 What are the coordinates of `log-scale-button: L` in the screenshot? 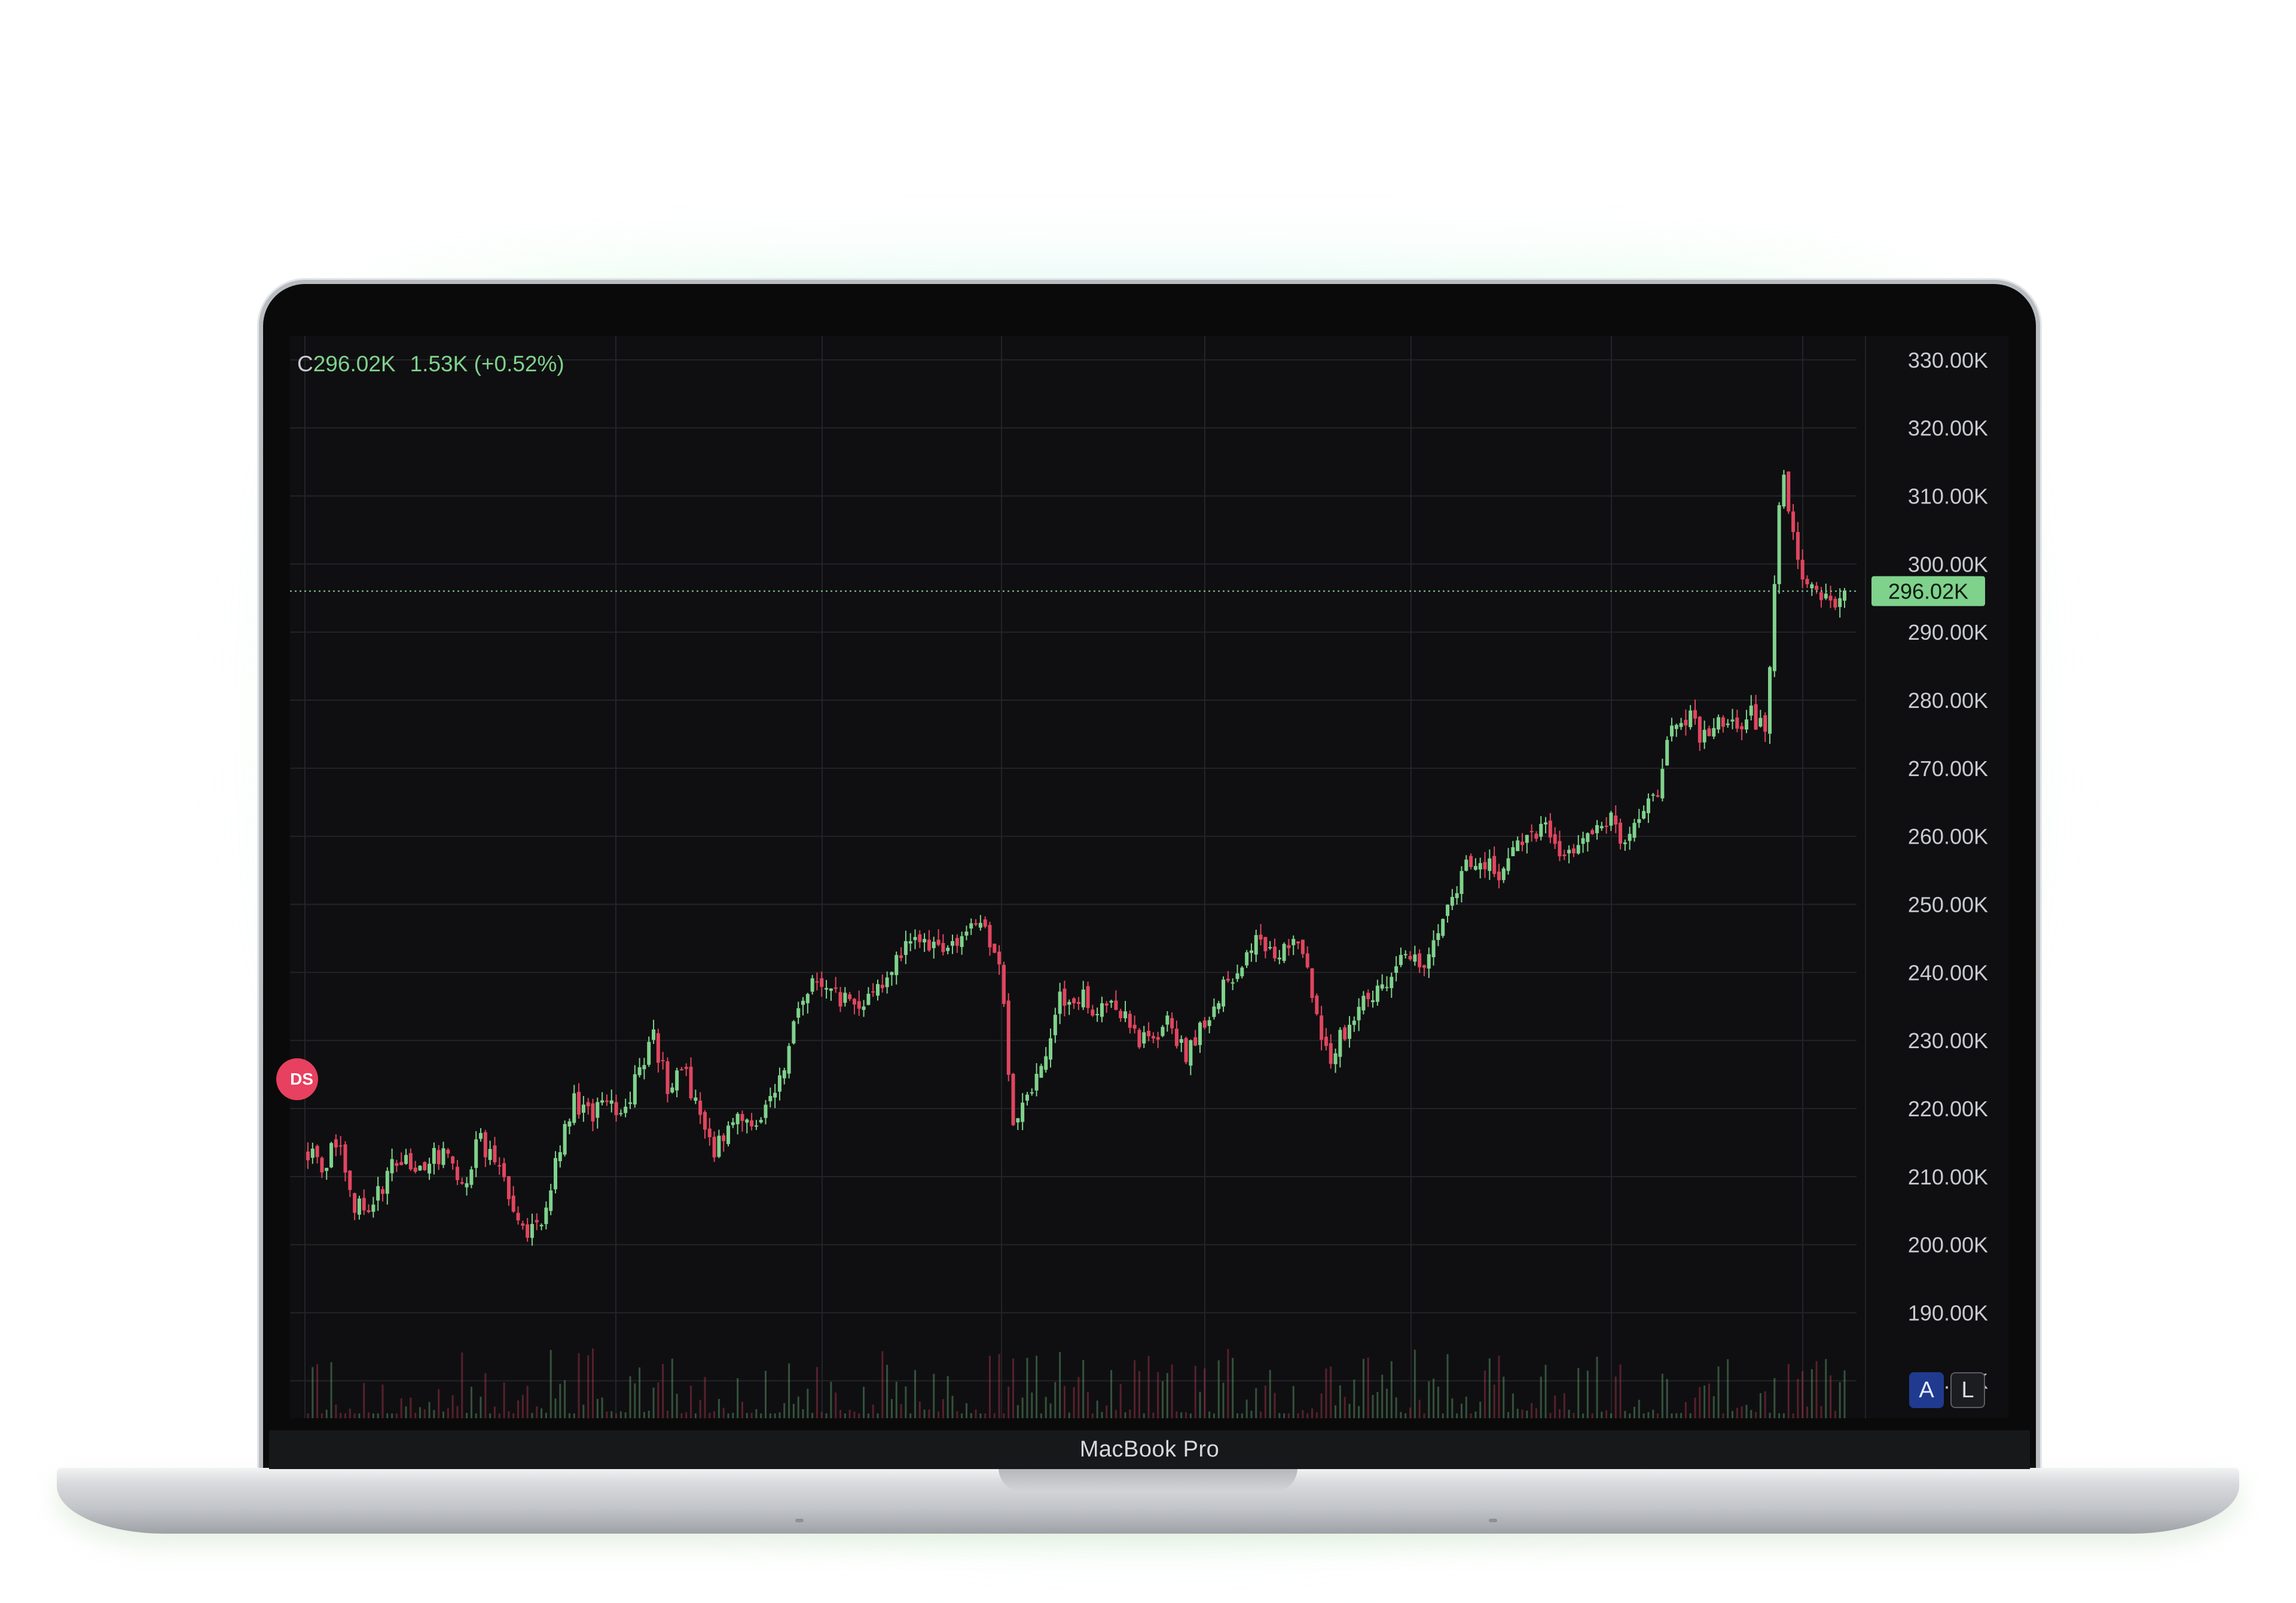 It's located at (1967, 1390).